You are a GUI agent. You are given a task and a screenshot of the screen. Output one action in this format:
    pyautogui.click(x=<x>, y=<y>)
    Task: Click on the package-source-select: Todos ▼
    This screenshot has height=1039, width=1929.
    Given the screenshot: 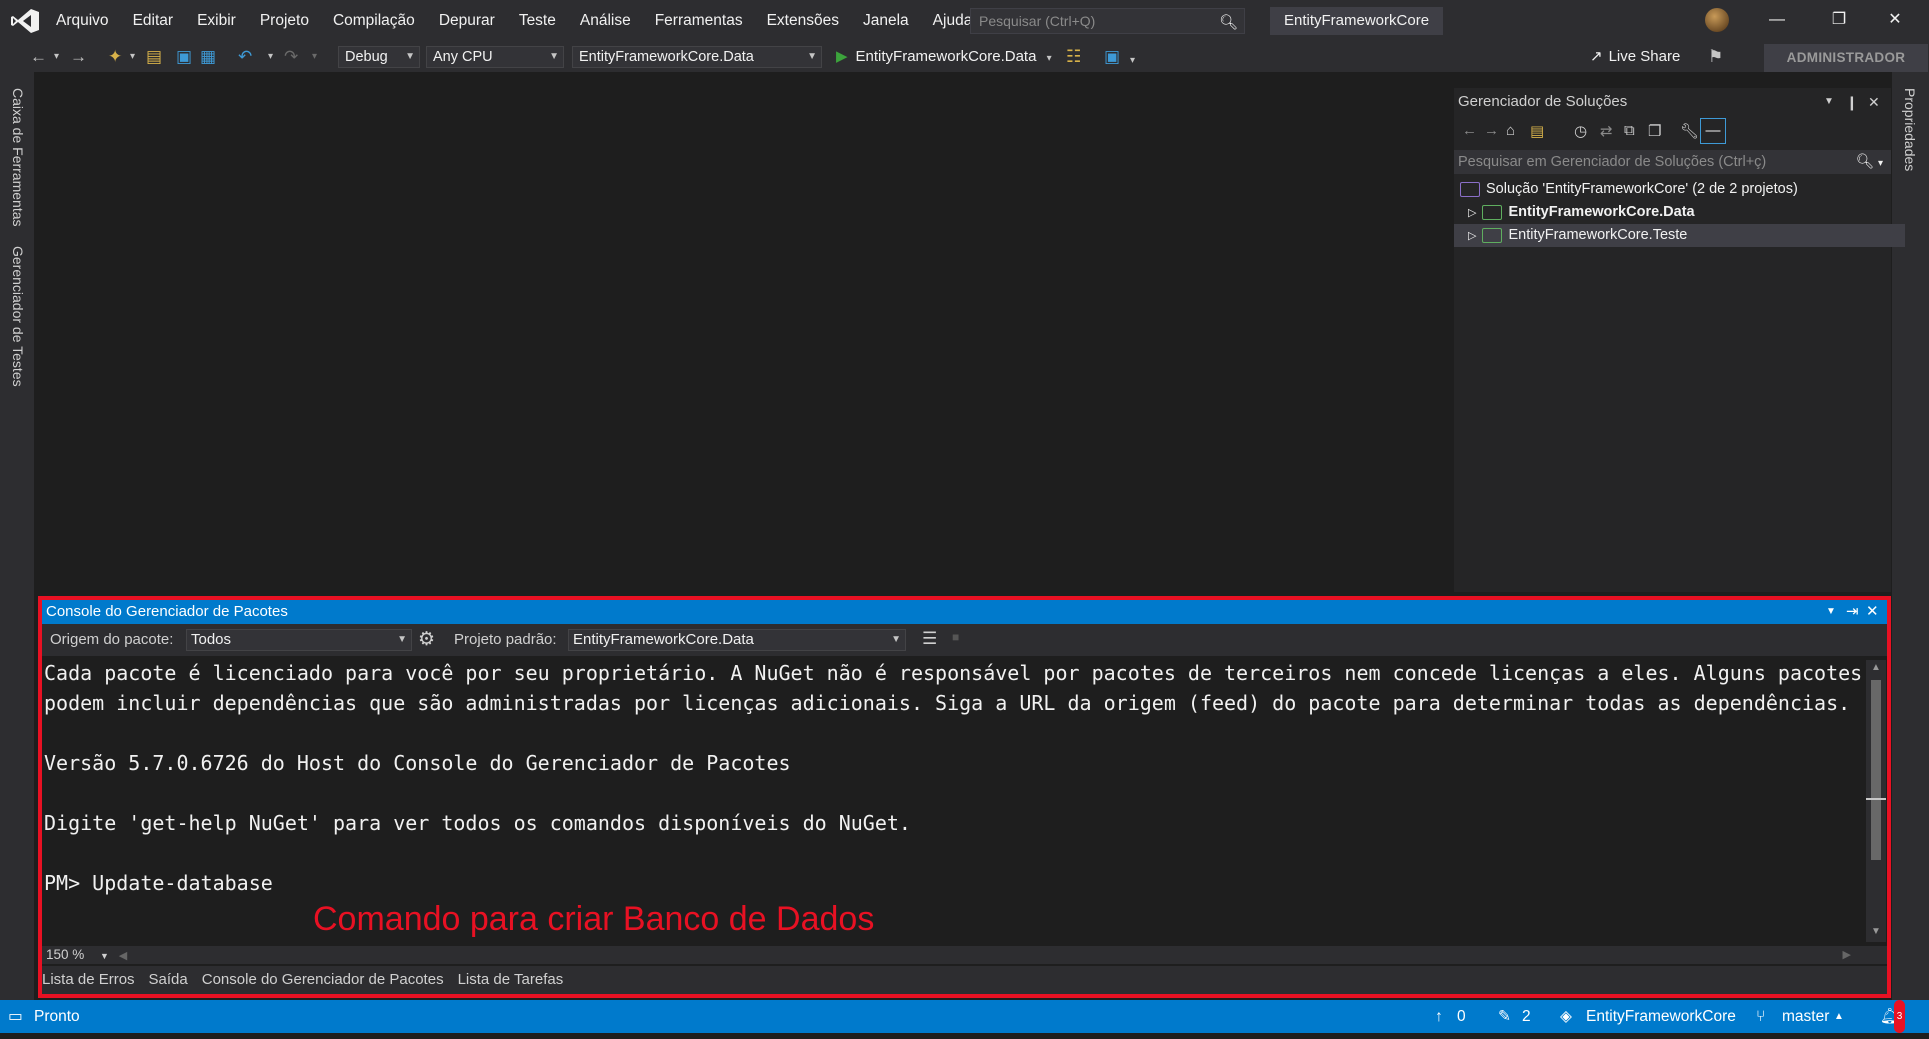 What is the action you would take?
    pyautogui.click(x=299, y=640)
    